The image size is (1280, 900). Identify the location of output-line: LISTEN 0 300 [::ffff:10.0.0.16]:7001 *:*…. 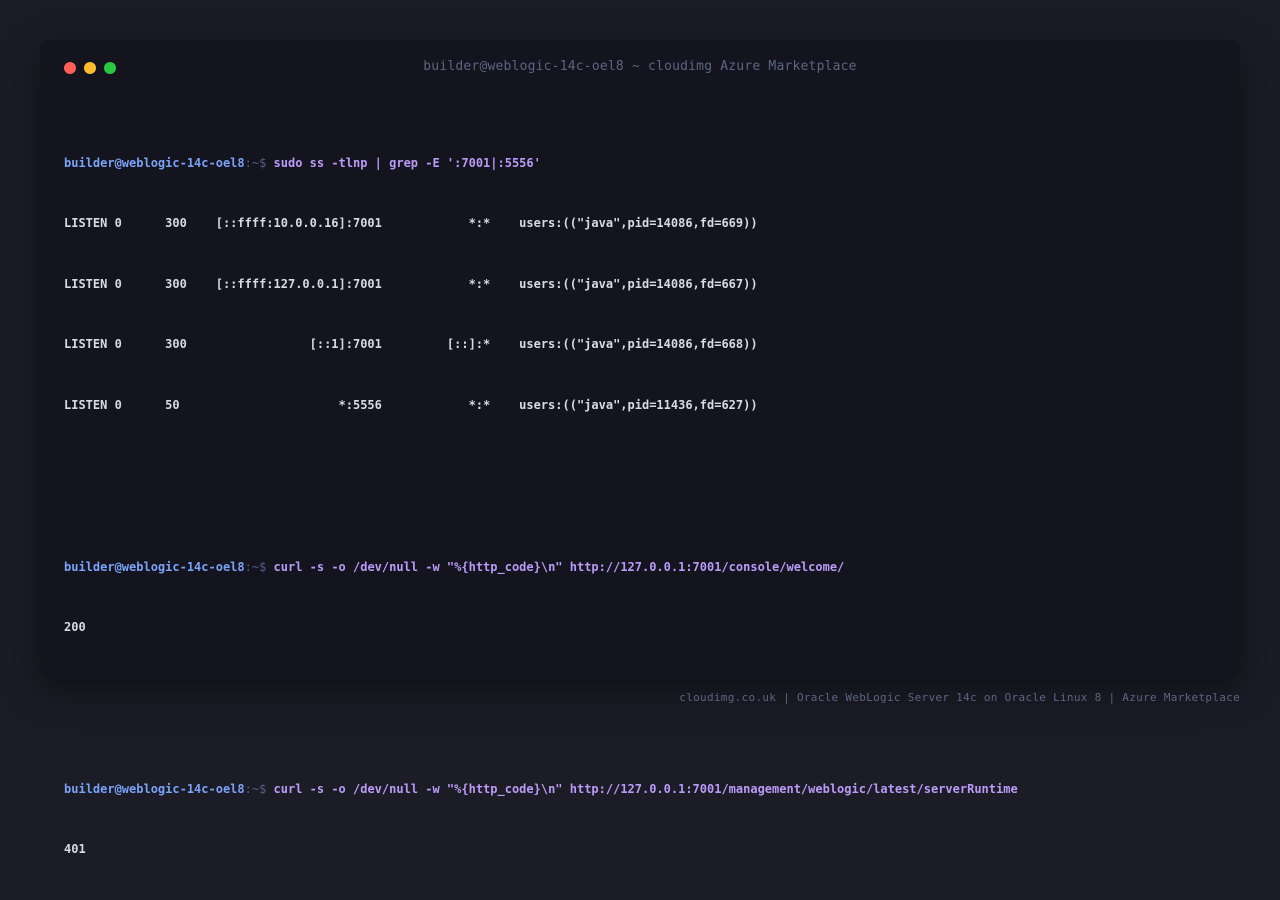
(411, 223).